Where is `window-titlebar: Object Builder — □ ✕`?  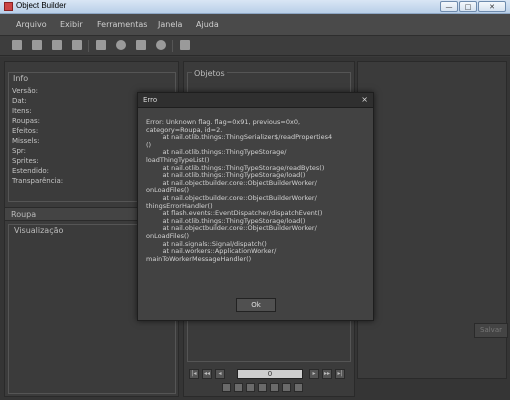
window-titlebar: Object Builder — □ ✕ is located at coordinates (255, 7).